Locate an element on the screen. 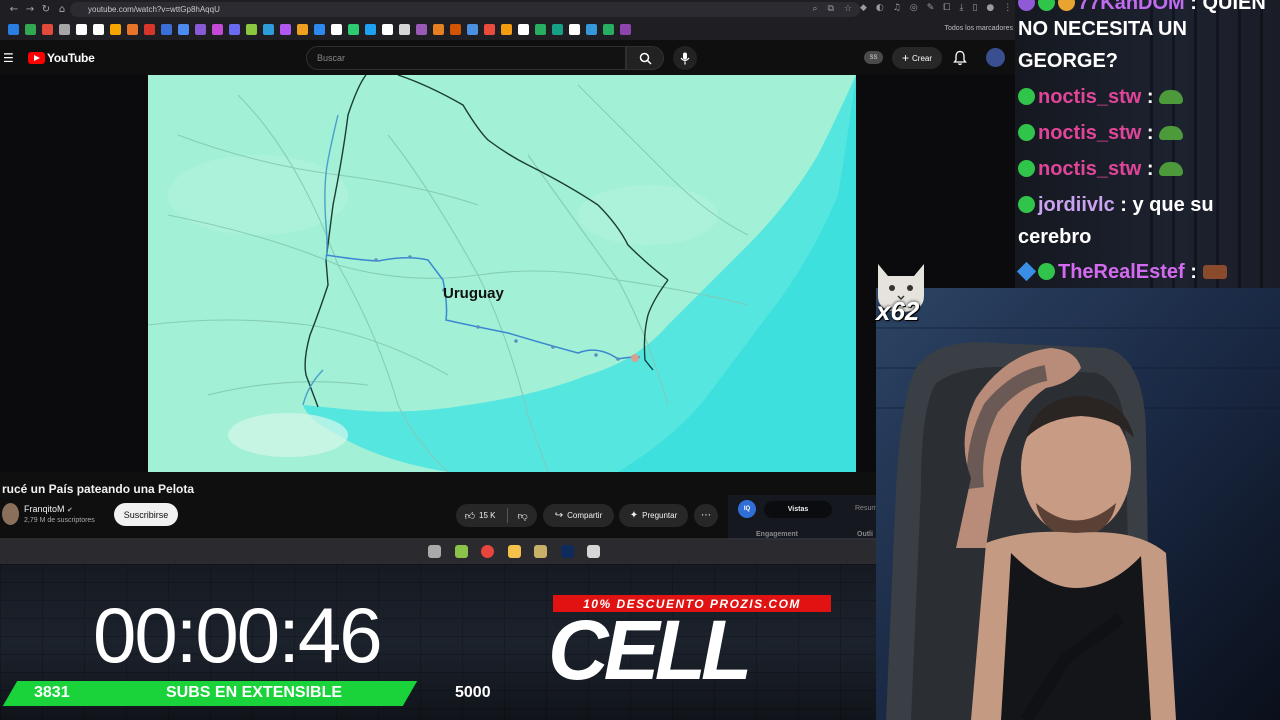 The image size is (1280, 720). iq-icon: IQ is located at coordinates (747, 509).